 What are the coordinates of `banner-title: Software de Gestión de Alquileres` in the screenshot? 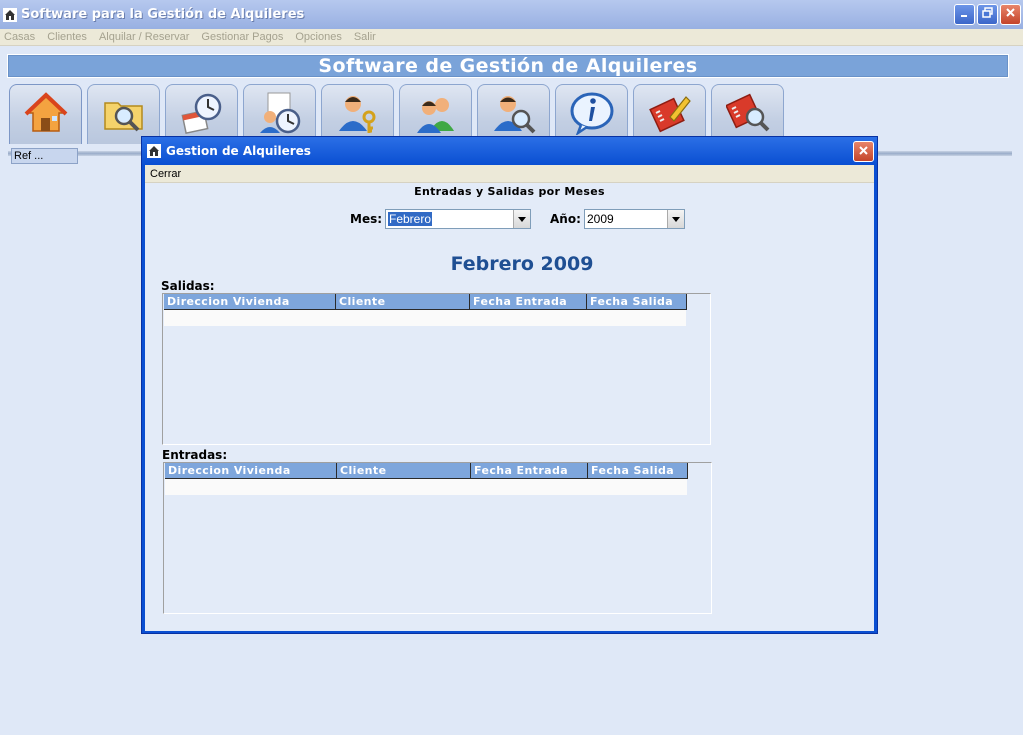 It's located at (508, 66).